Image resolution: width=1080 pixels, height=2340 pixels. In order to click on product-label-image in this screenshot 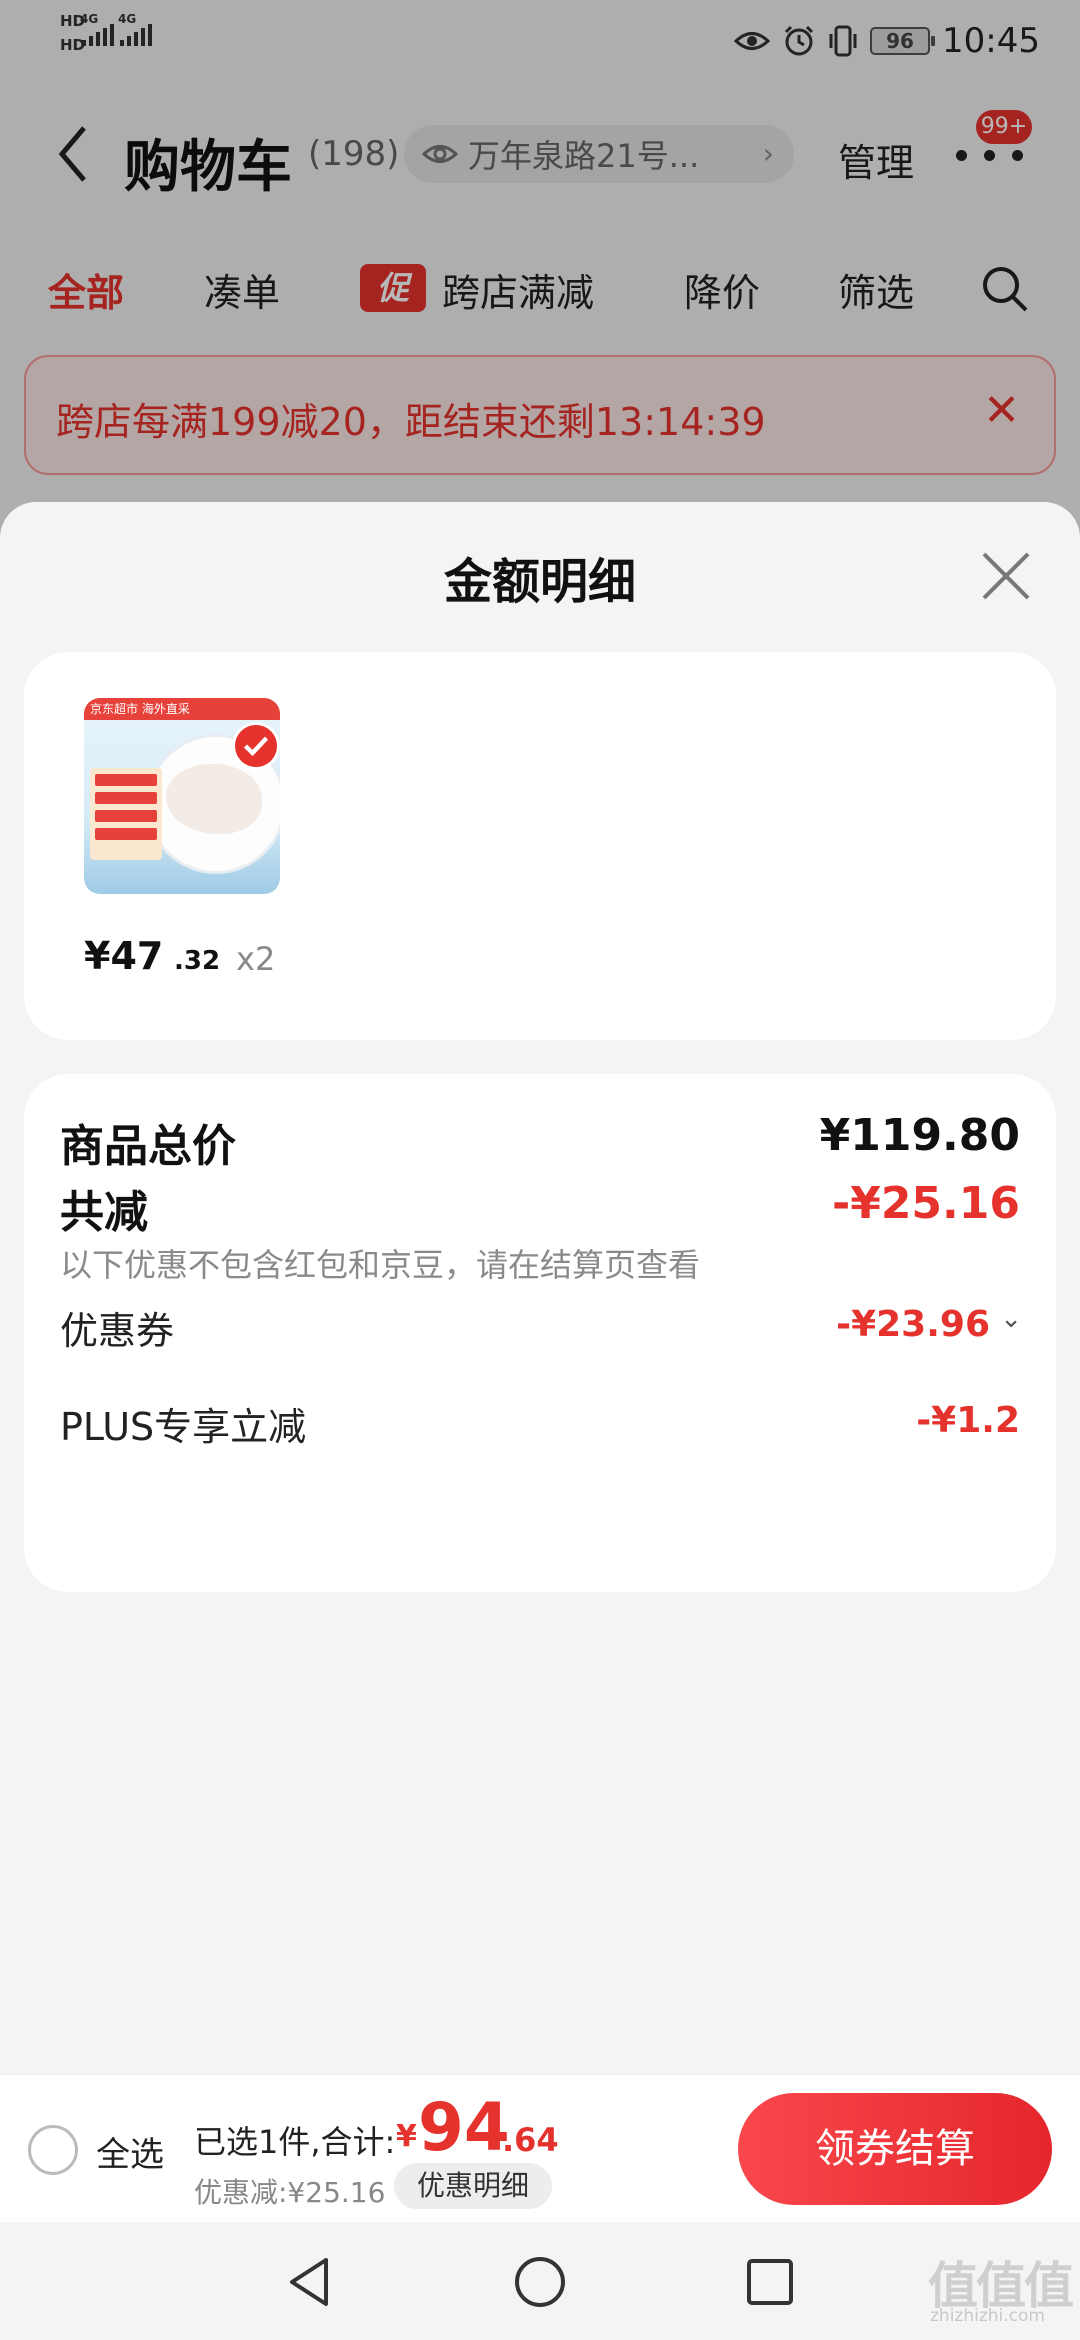, I will do `click(126, 814)`.